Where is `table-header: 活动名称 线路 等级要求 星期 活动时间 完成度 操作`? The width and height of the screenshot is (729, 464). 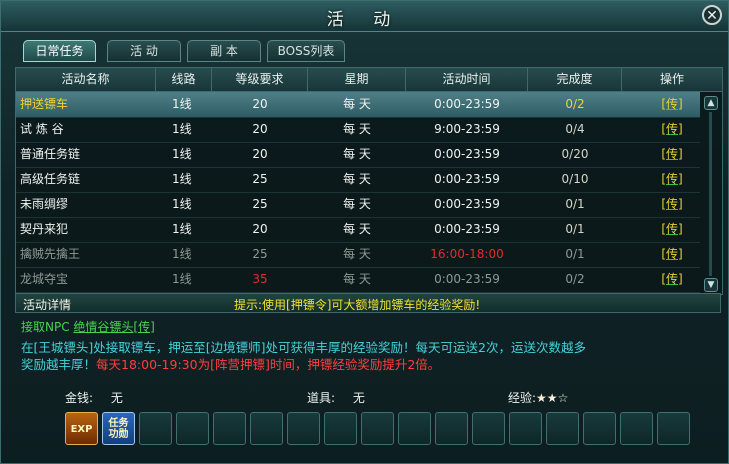 table-header: 活动名称 线路 等级要求 星期 活动时间 完成度 操作 is located at coordinates (369, 80).